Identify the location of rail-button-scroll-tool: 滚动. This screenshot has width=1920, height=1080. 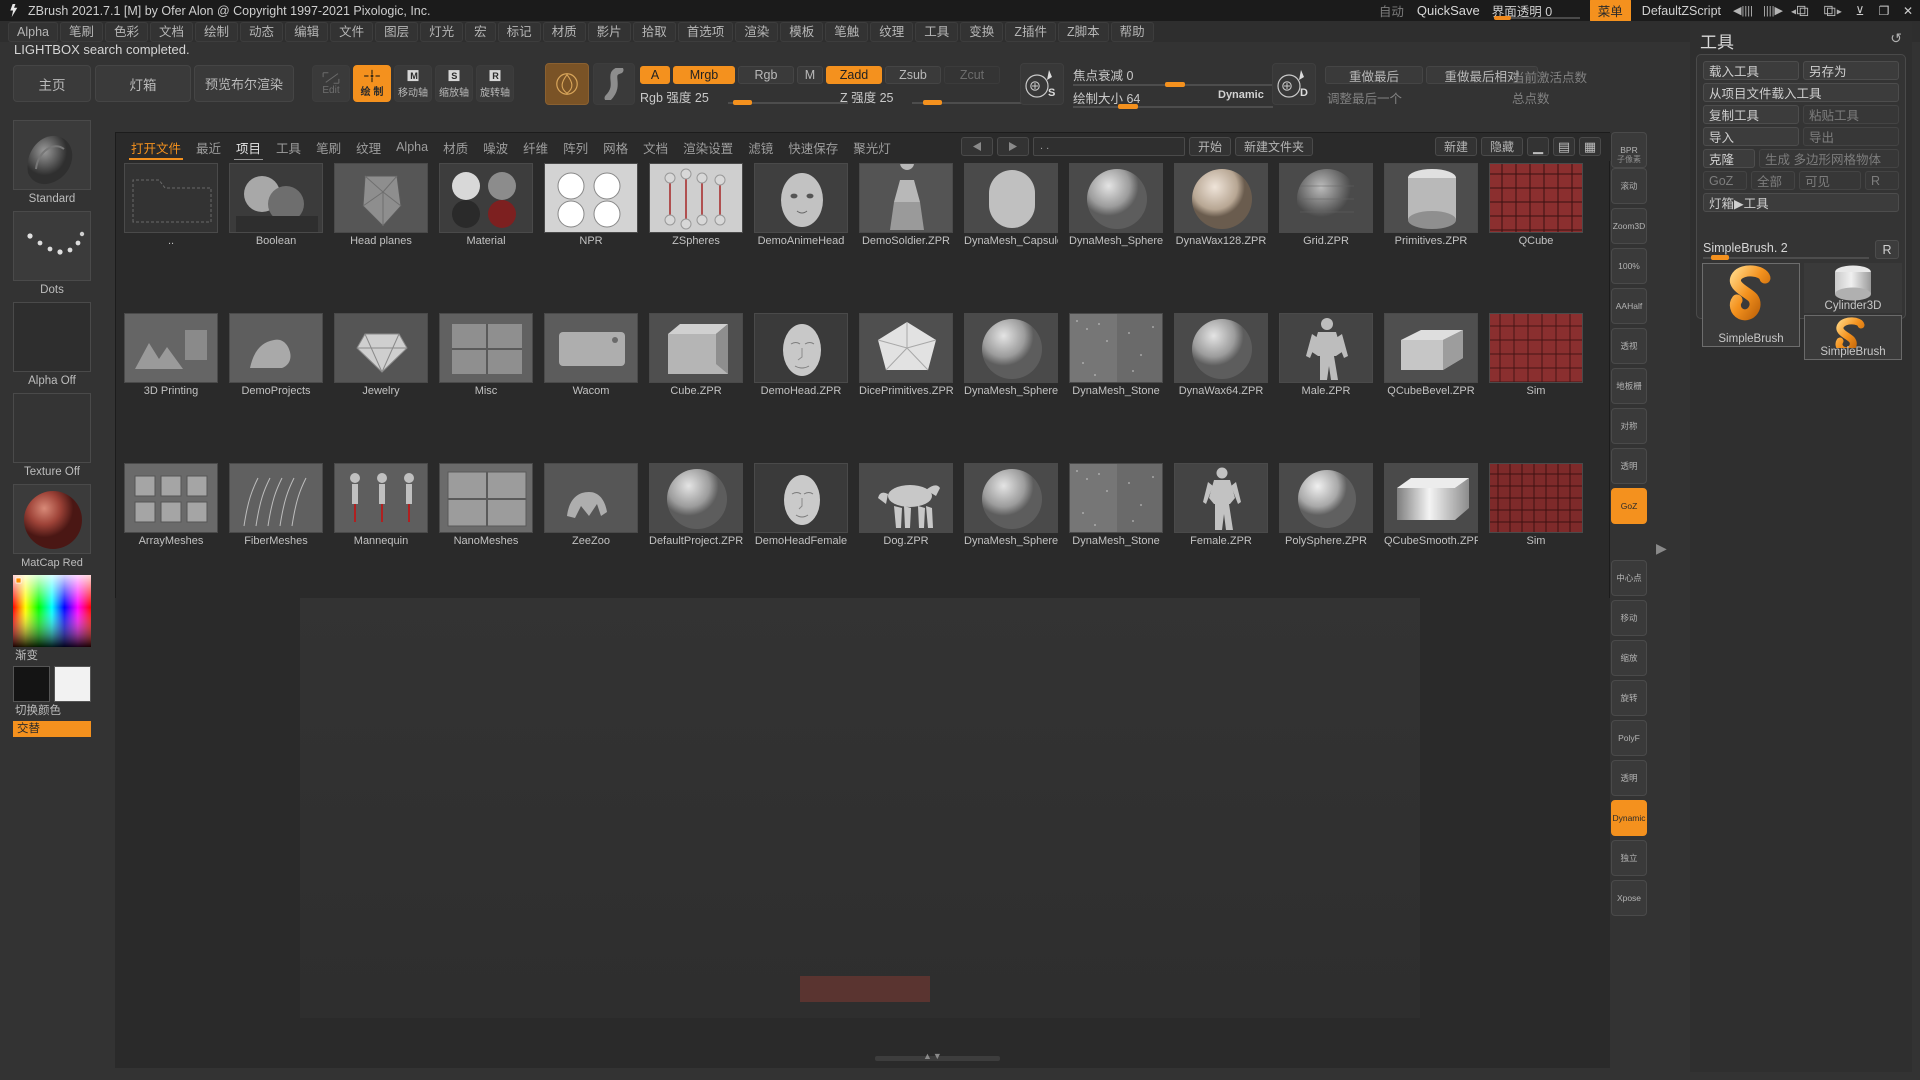
(1629, 186).